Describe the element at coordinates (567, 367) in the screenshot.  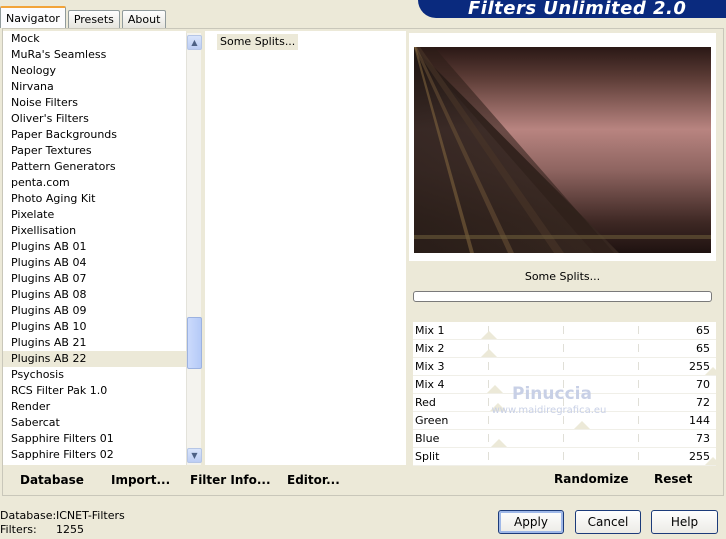
I see `param-slider-mix-3: Mix 3 255` at that location.